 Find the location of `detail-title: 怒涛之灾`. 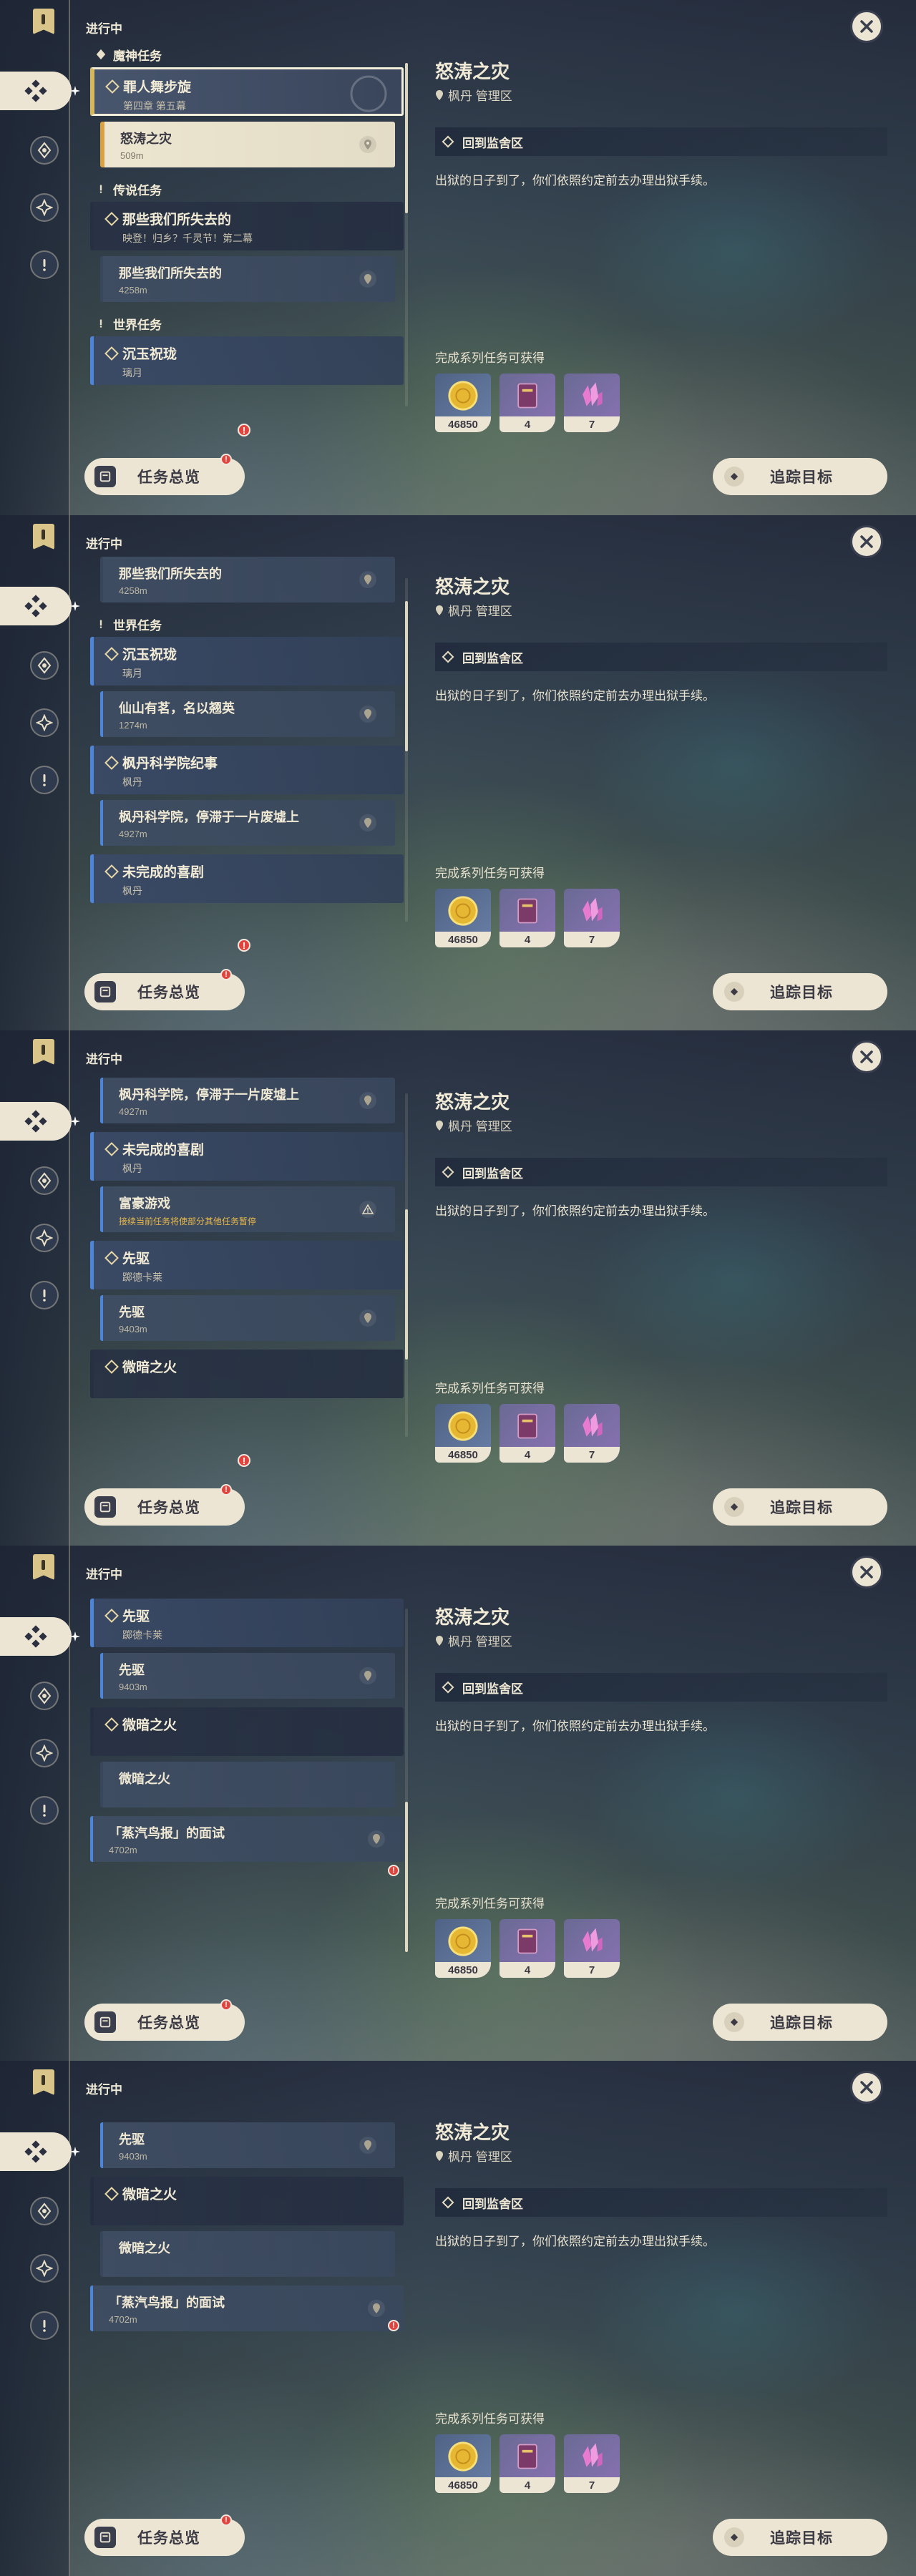

detail-title: 怒涛之灾 is located at coordinates (472, 586).